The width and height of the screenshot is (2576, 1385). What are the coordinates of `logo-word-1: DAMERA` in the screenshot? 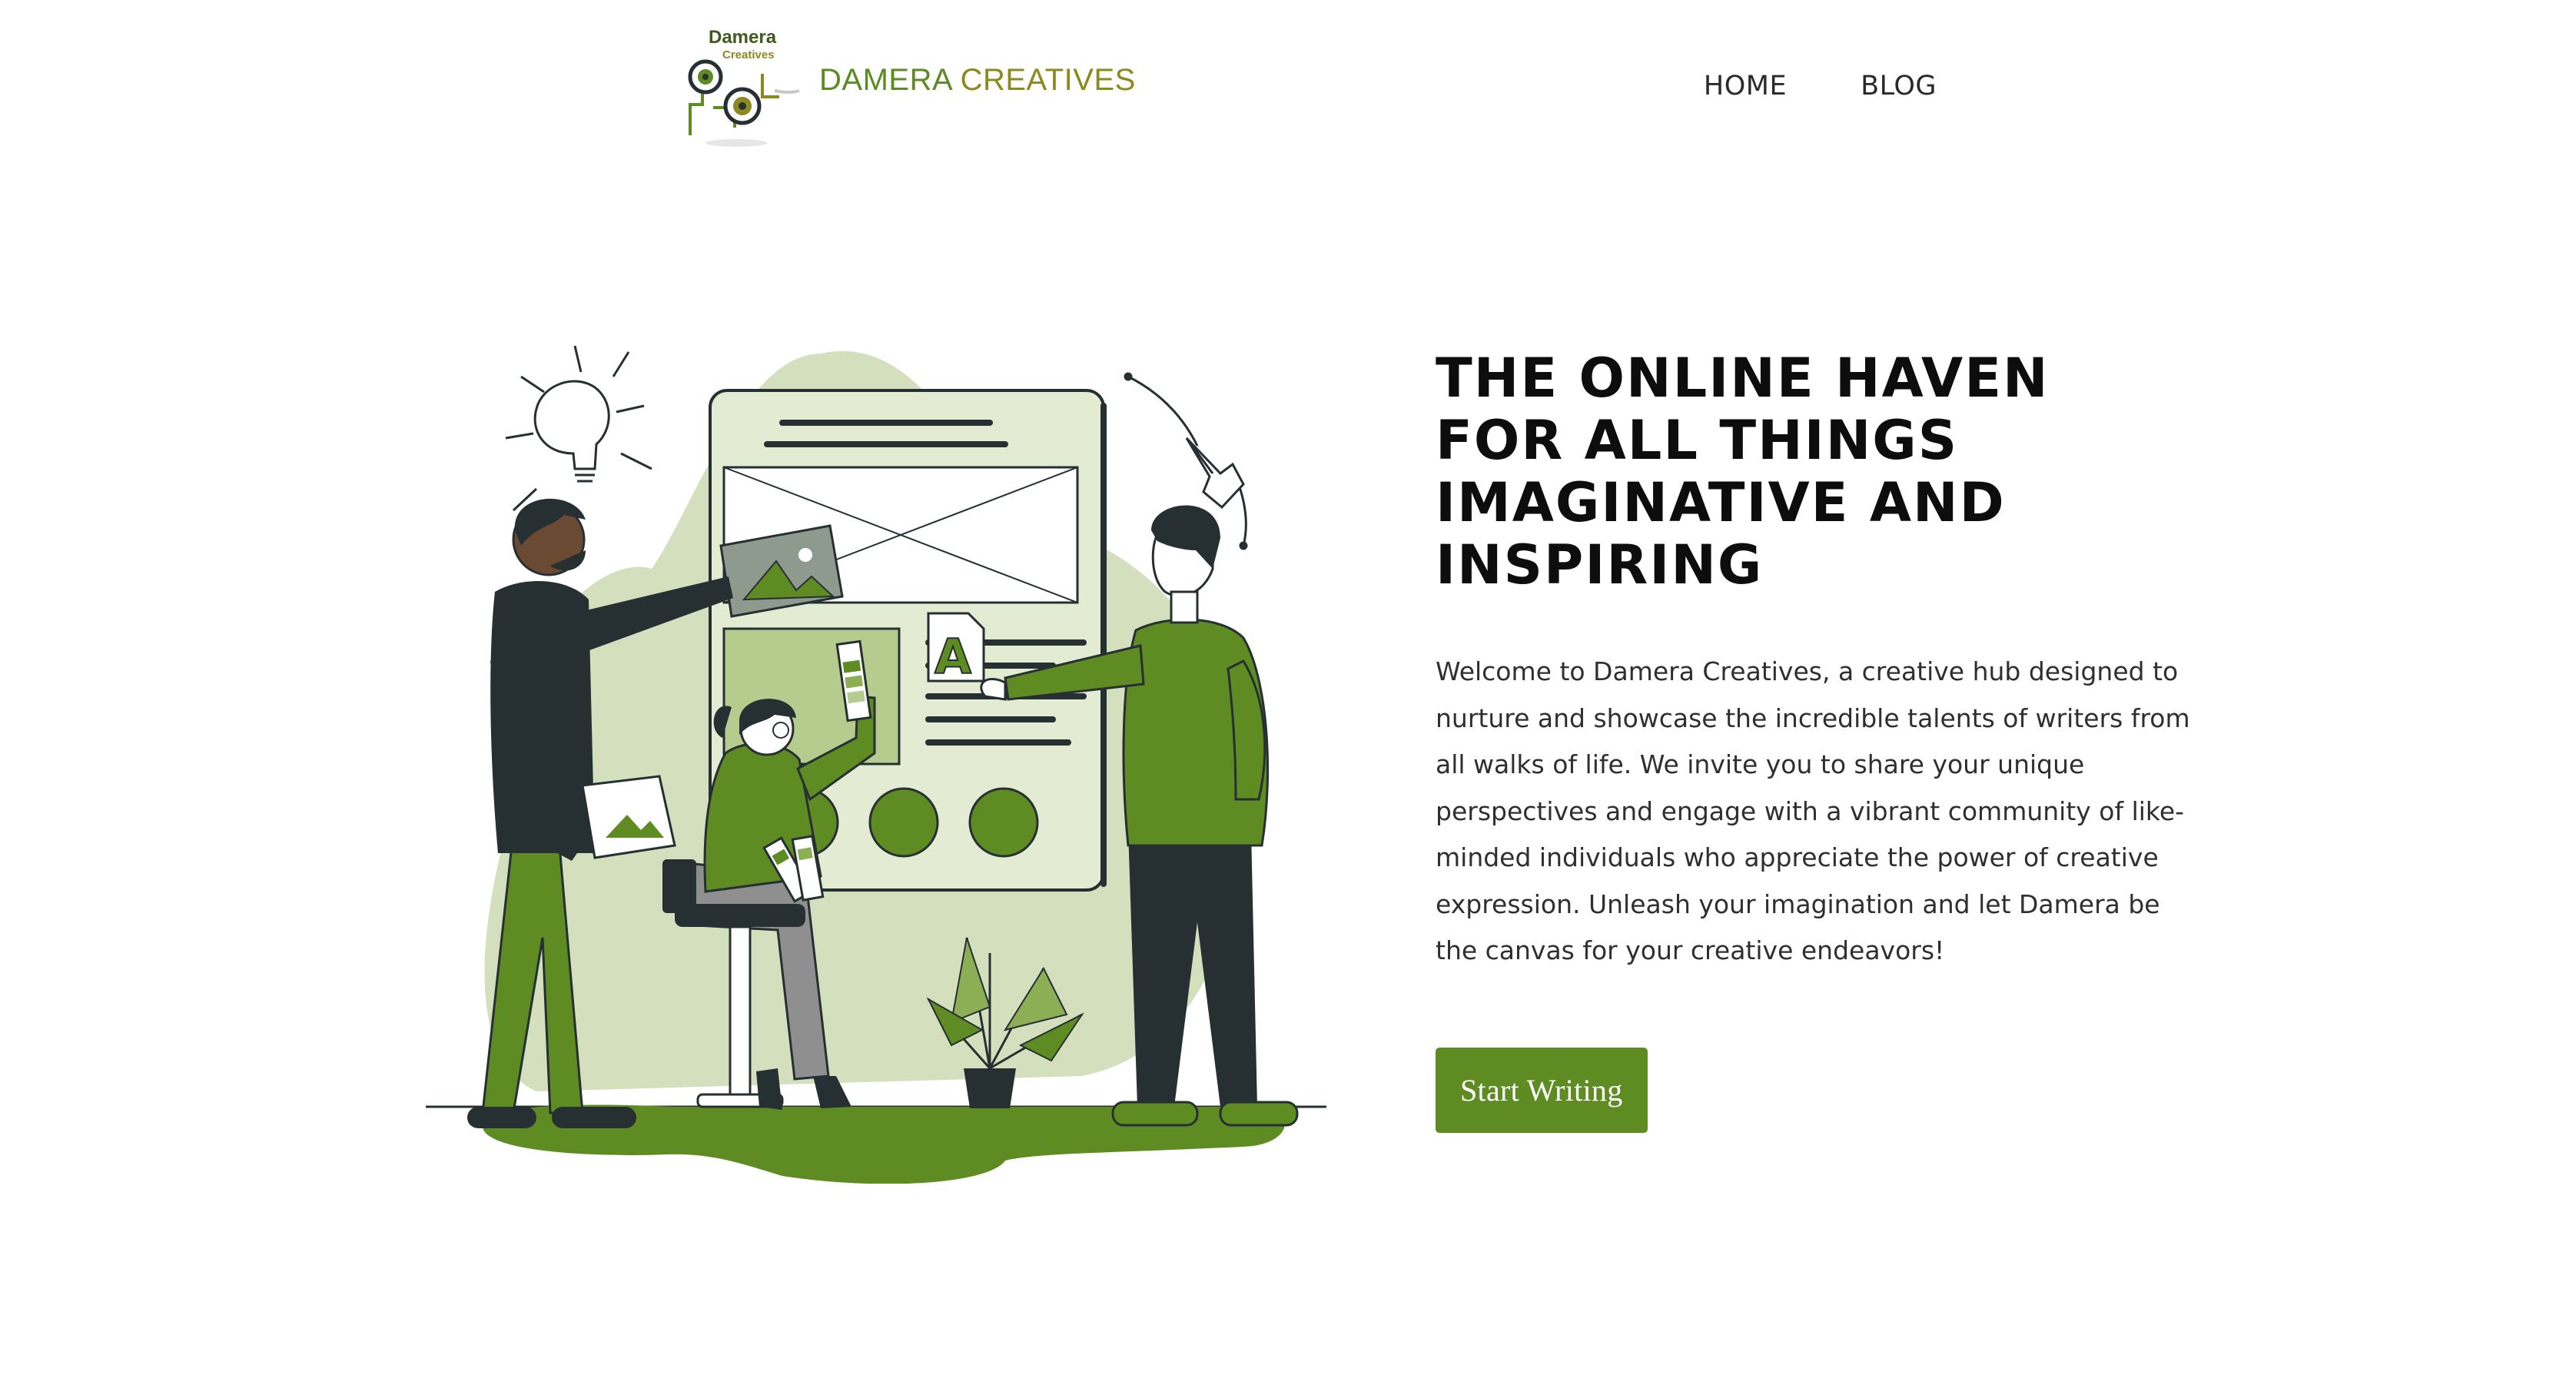 It's located at (885, 79).